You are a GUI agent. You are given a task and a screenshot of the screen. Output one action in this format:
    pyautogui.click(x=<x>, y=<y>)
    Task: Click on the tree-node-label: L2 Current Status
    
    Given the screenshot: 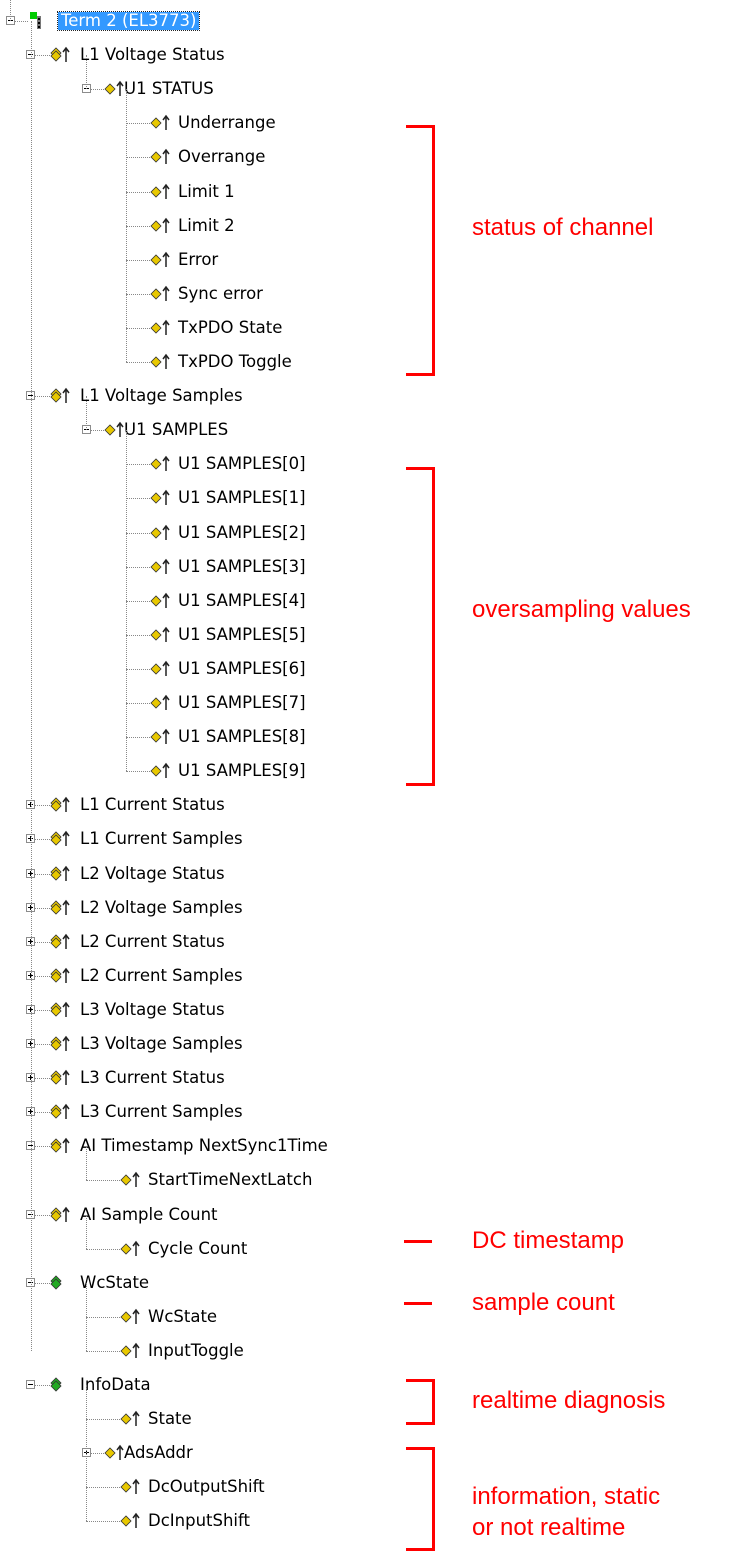 What is the action you would take?
    pyautogui.click(x=152, y=941)
    